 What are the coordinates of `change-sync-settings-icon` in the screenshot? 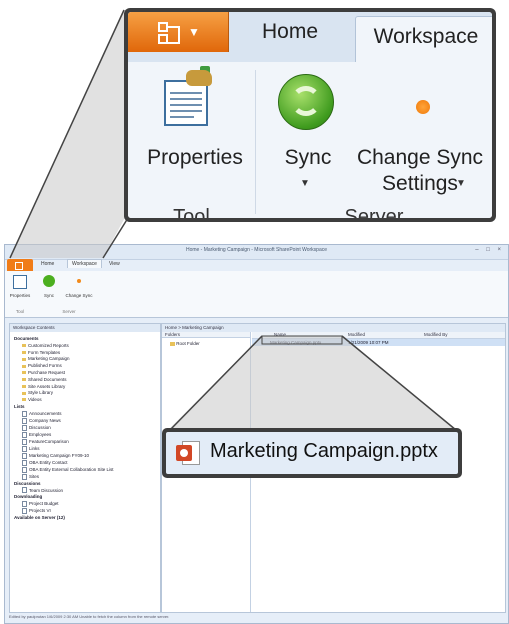 It's located at (423, 107).